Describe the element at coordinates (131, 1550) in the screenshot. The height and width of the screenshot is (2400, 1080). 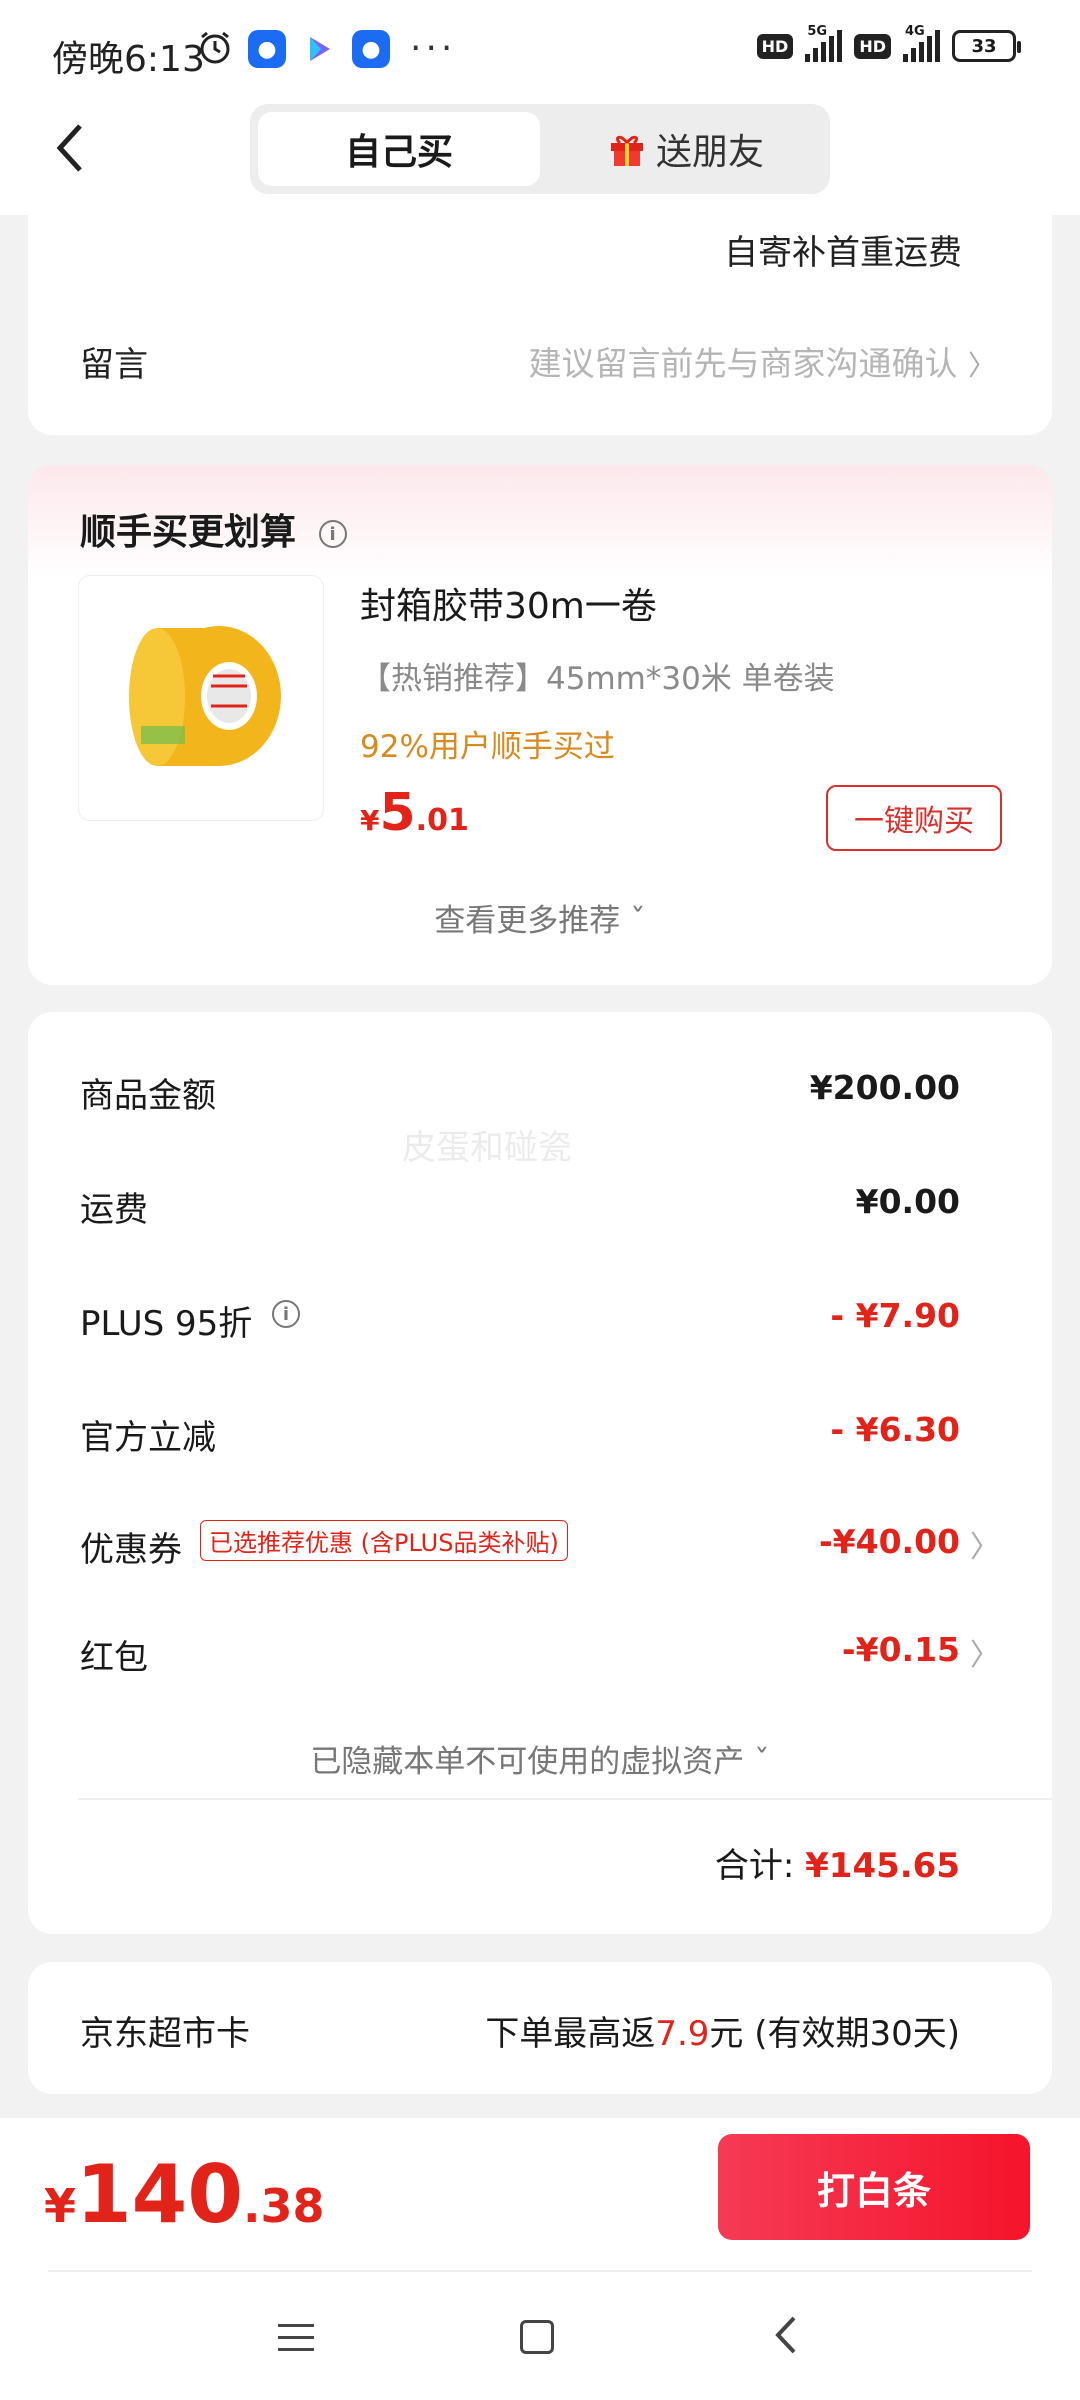
I see `row-label: 优惠券` at that location.